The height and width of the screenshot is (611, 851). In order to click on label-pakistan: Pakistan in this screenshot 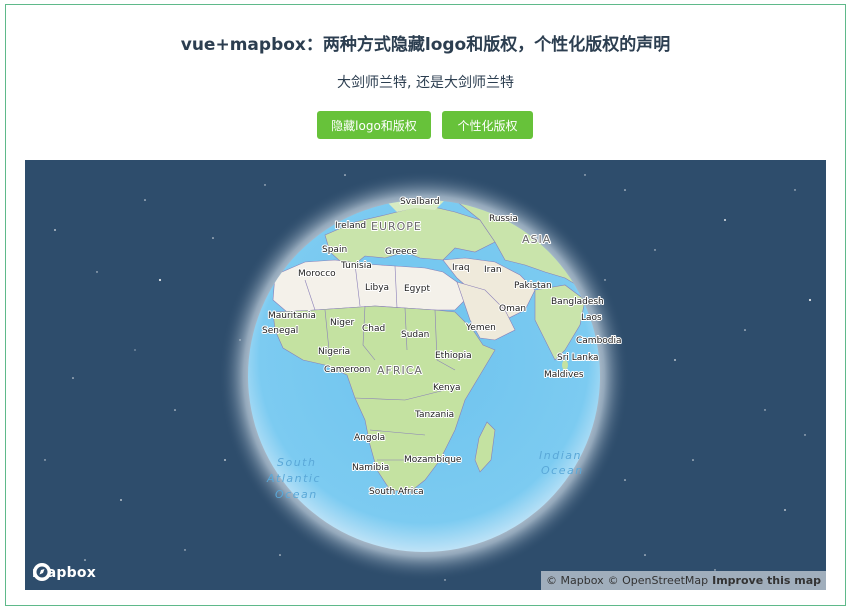, I will do `click(533, 286)`.